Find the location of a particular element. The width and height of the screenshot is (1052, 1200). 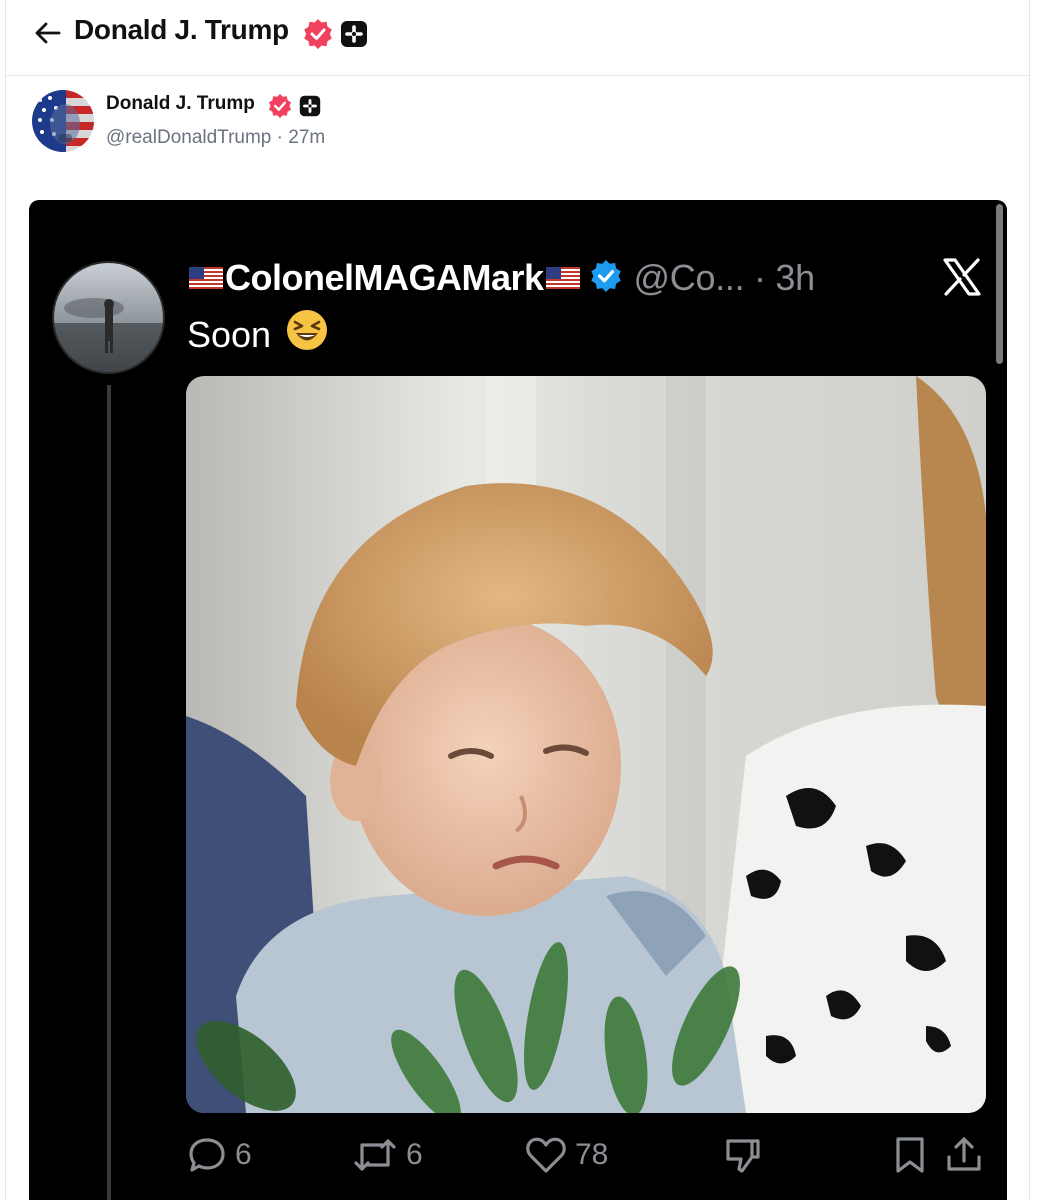

laughing-emoji-icon is located at coordinates (307, 334).